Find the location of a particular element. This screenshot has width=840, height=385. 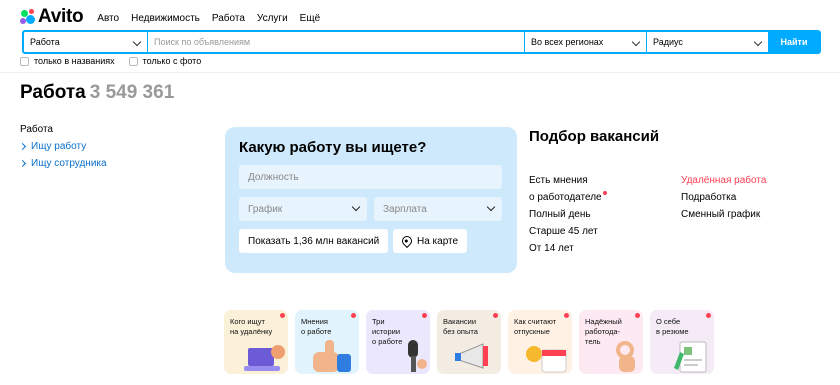

microphone-icon is located at coordinates (417, 356).